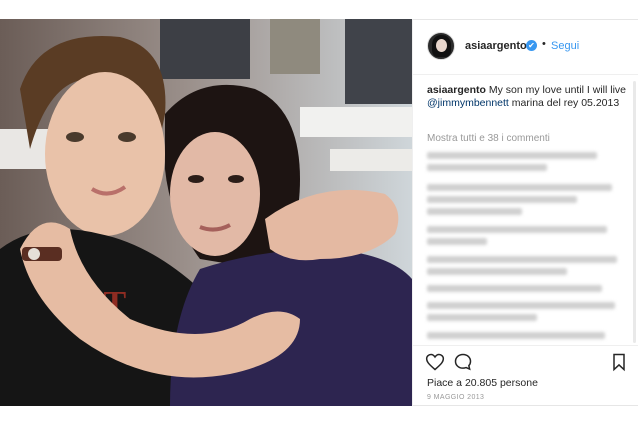  I want to click on view-all-comments-link: Mostra tutti e 38 i commenti, so click(488, 138).